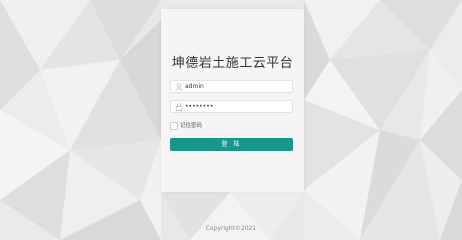 The width and height of the screenshot is (462, 240). I want to click on login-button: 登 陆, so click(231, 144).